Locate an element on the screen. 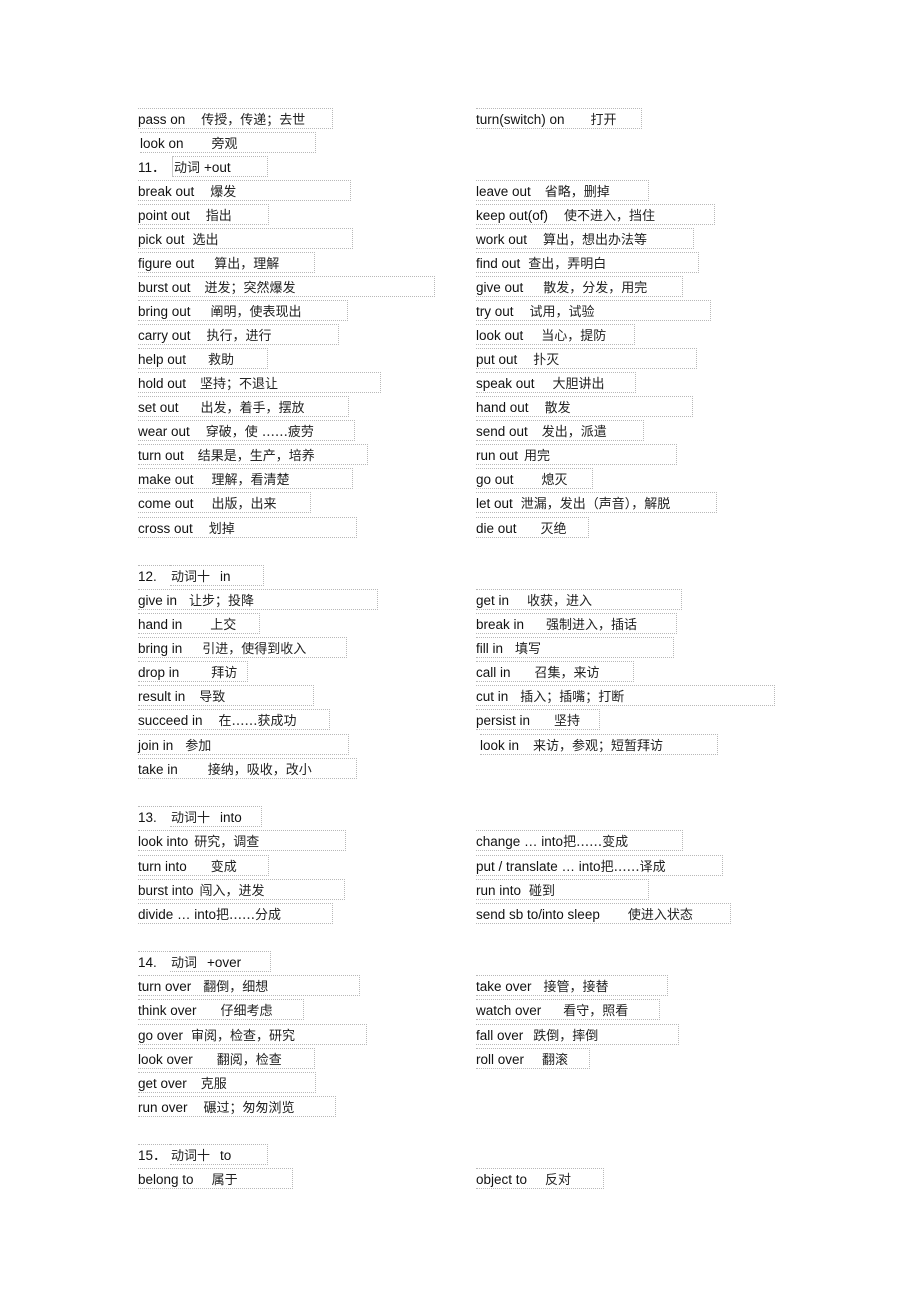  phrase-chinese: 闯入，进发 is located at coordinates (232, 891).